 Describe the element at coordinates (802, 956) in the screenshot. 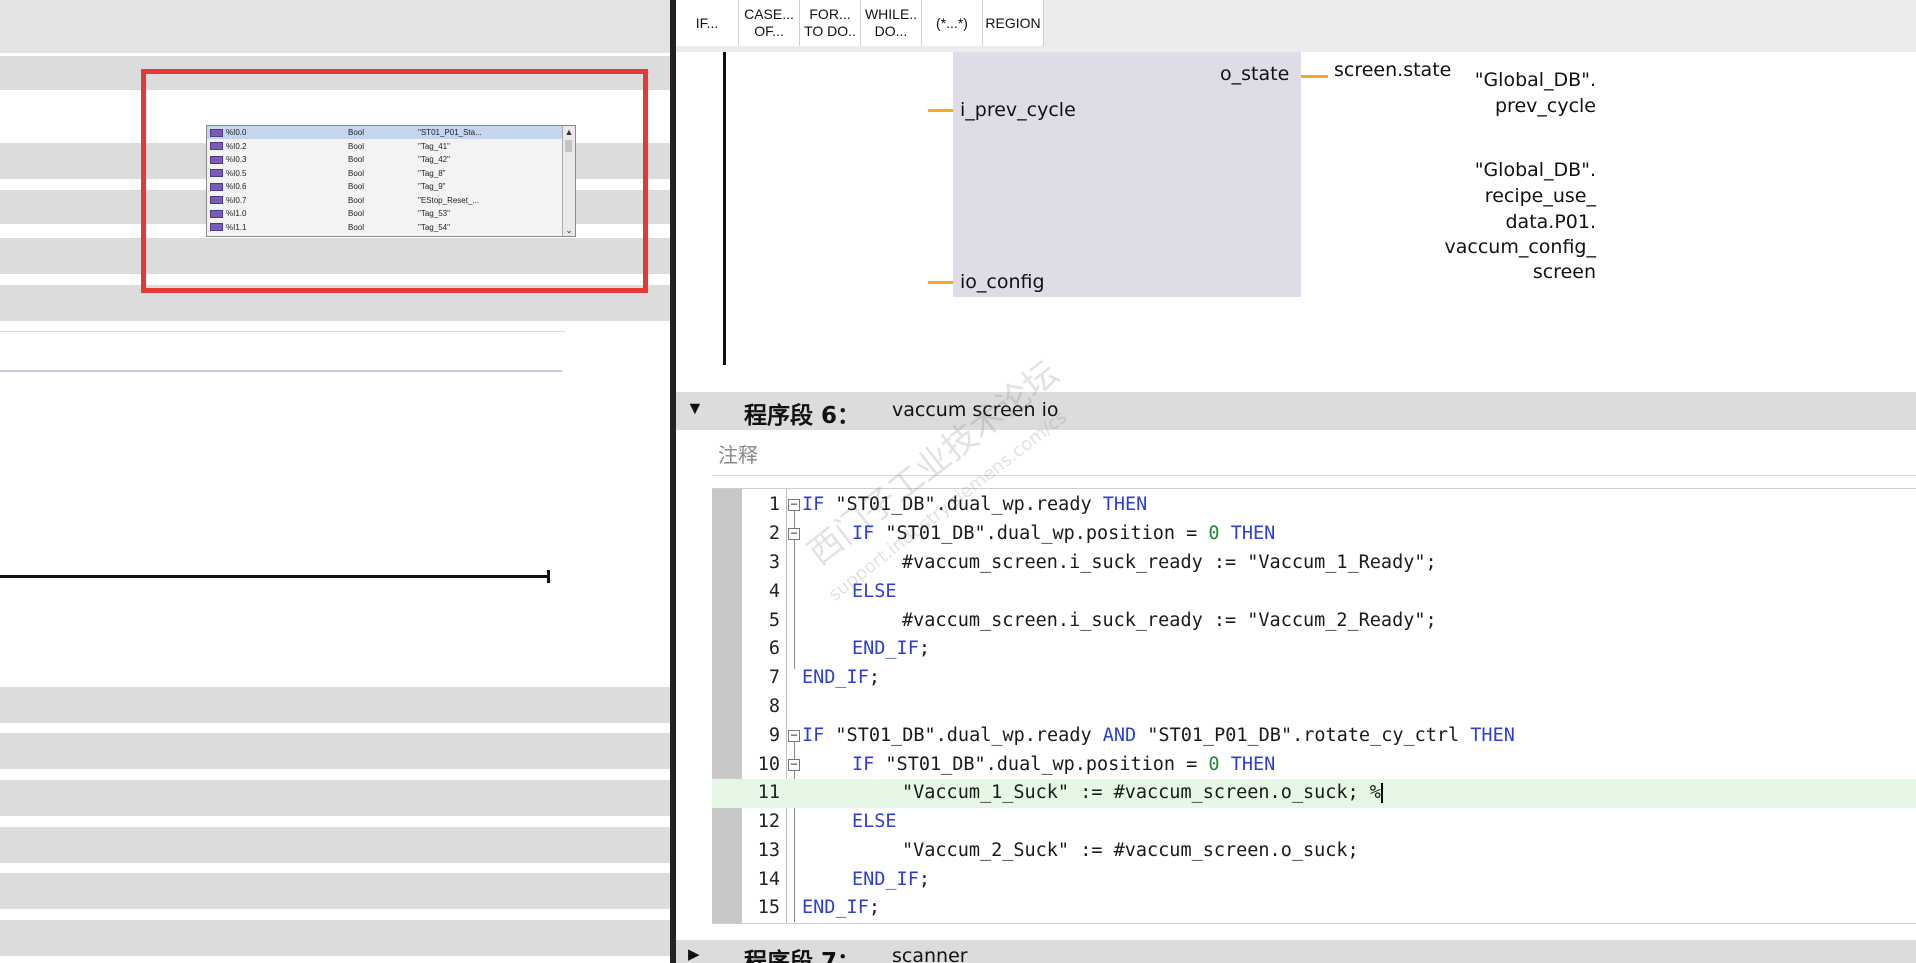

I see `segment-label: 程序段 7：` at that location.